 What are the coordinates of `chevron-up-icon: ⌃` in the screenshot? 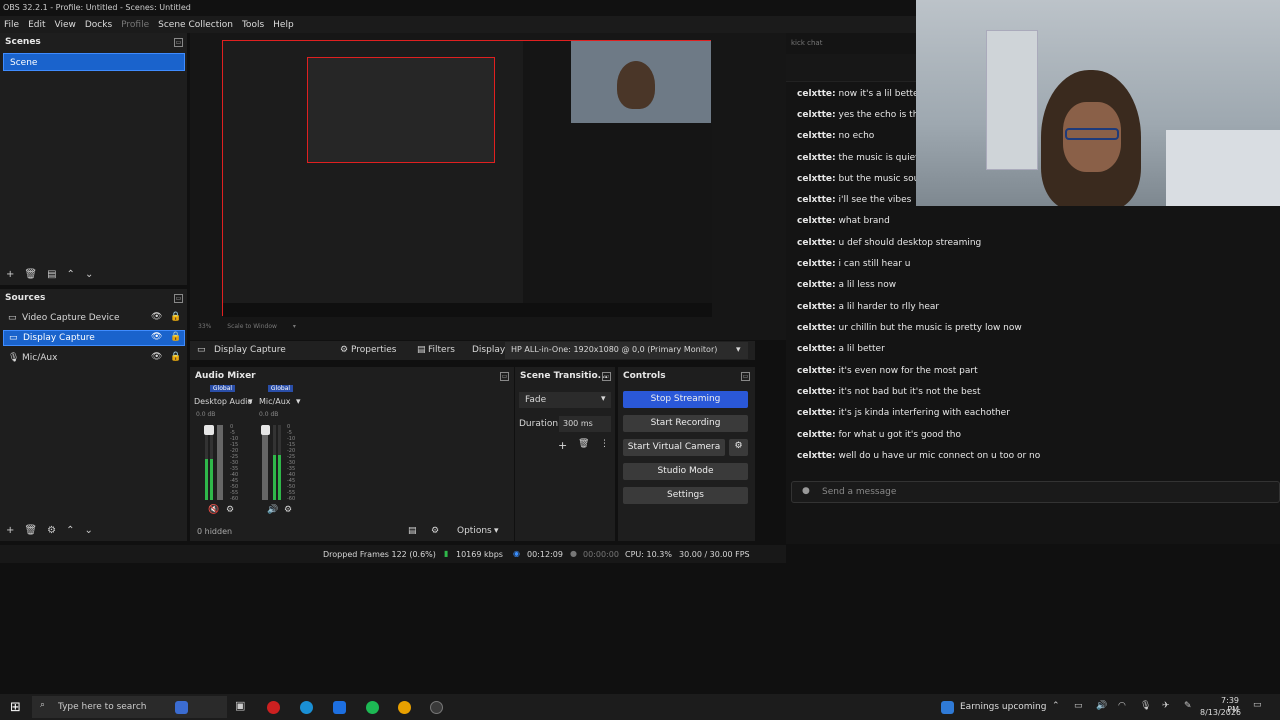 It's located at (1056, 706).